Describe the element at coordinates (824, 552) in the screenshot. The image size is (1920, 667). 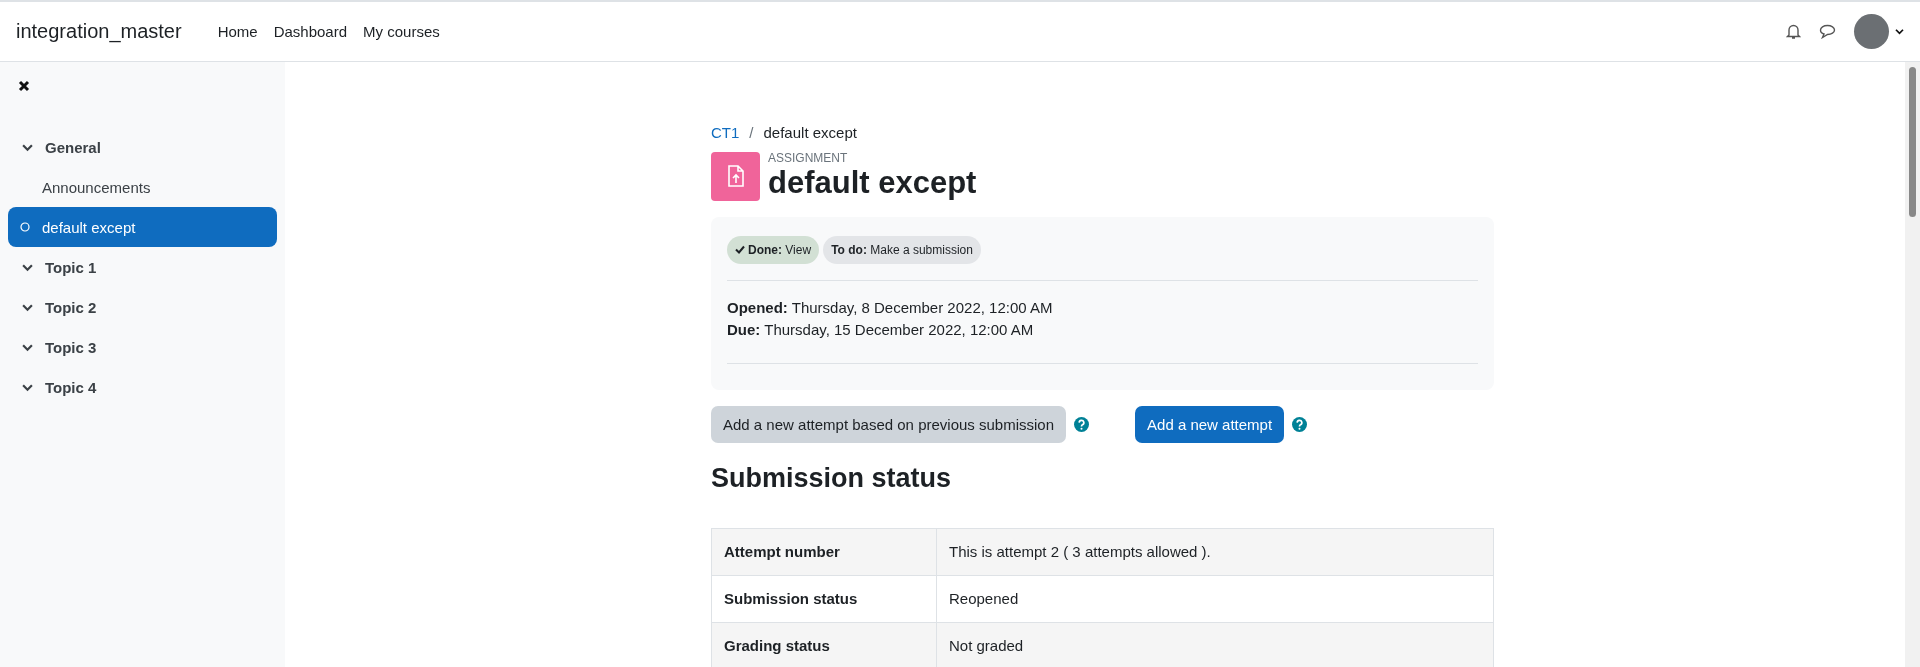
I see `row-label: Attempt number` at that location.